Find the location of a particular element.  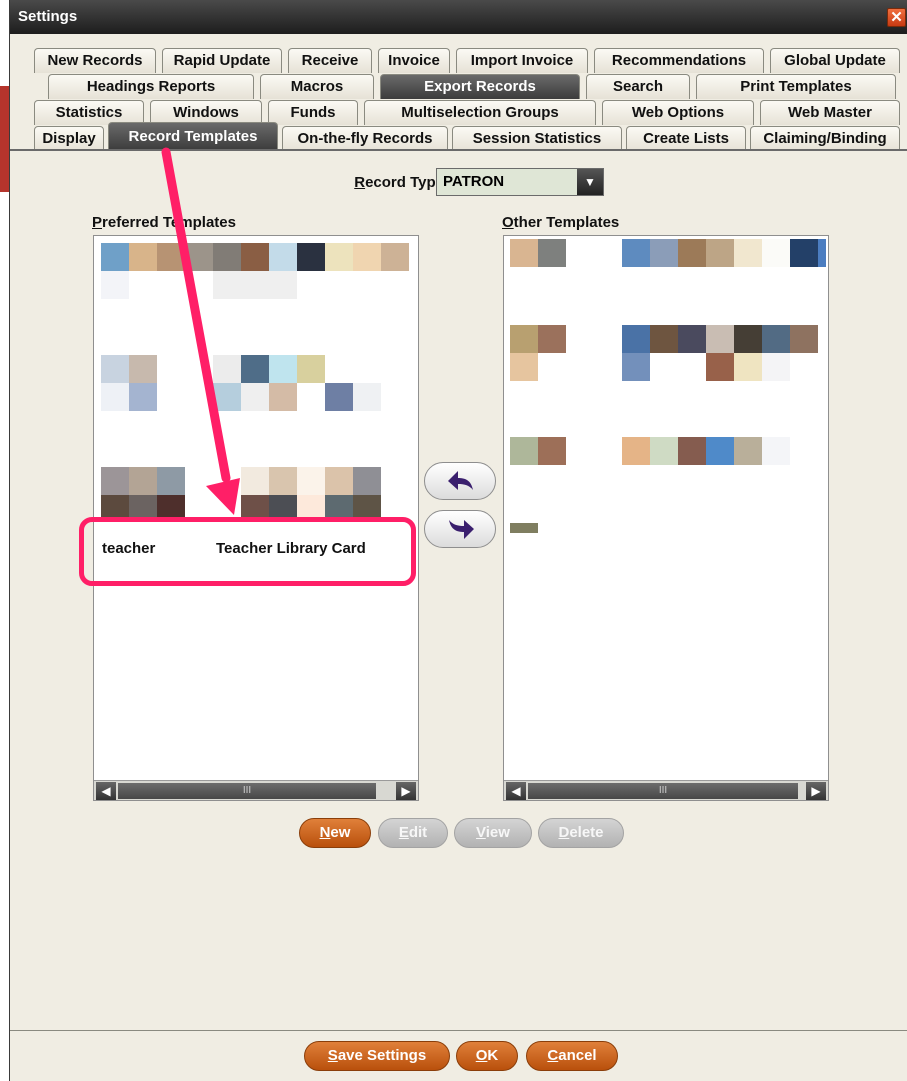

tab-import-invoice: Import Invoice is located at coordinates (522, 60).